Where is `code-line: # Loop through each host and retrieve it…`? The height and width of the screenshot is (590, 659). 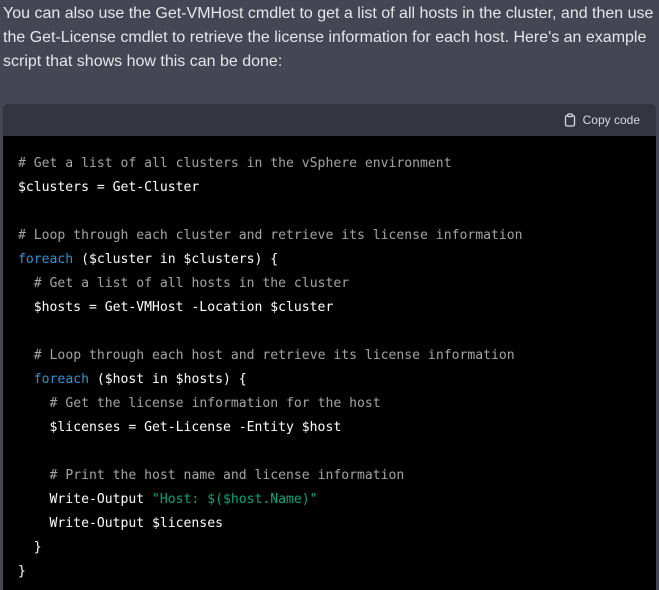 code-line: # Loop through each host and retrieve it… is located at coordinates (337, 356).